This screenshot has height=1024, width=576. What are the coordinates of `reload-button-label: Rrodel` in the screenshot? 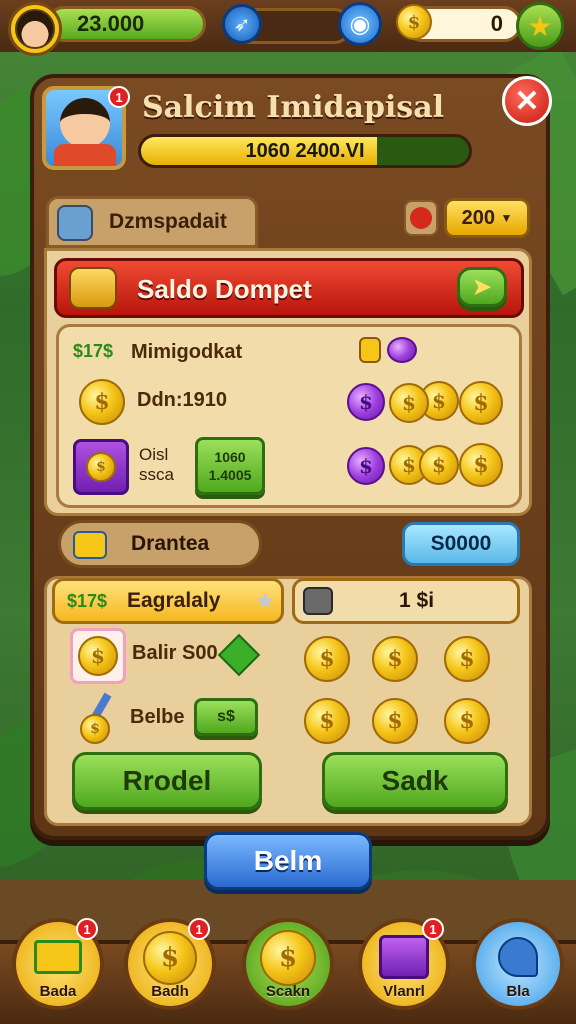 It's located at (167, 780).